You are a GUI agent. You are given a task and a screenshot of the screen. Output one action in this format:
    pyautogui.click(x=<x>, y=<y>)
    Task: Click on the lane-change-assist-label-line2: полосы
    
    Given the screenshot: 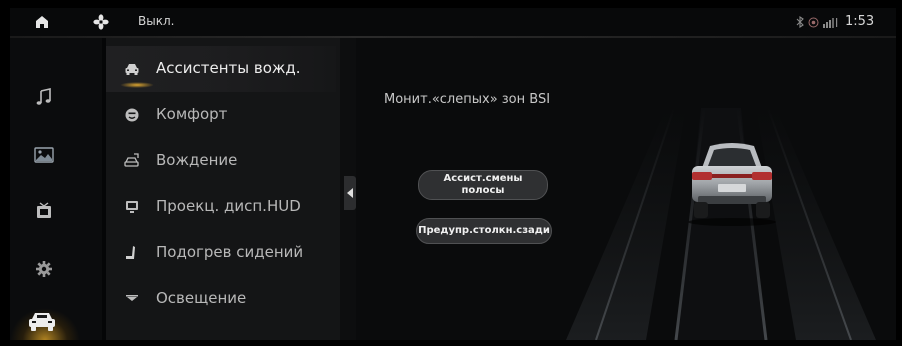 What is the action you would take?
    pyautogui.click(x=483, y=190)
    